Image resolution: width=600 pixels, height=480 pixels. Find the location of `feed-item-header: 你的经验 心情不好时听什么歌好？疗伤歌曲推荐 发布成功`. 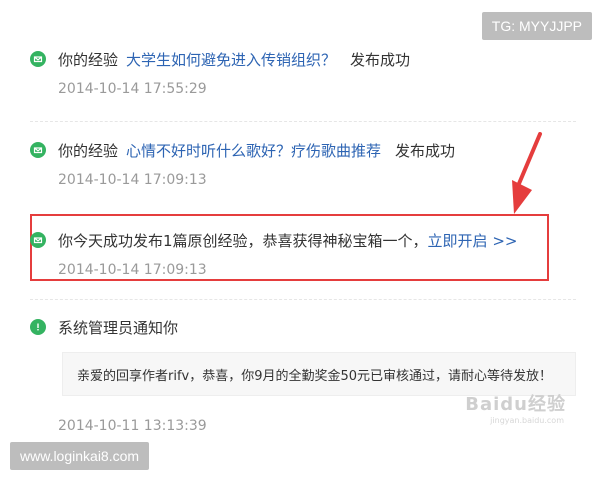

feed-item-header: 你的经验 心情不好时听什么歌好？疗伤歌曲推荐 发布成功 is located at coordinates (303, 150).